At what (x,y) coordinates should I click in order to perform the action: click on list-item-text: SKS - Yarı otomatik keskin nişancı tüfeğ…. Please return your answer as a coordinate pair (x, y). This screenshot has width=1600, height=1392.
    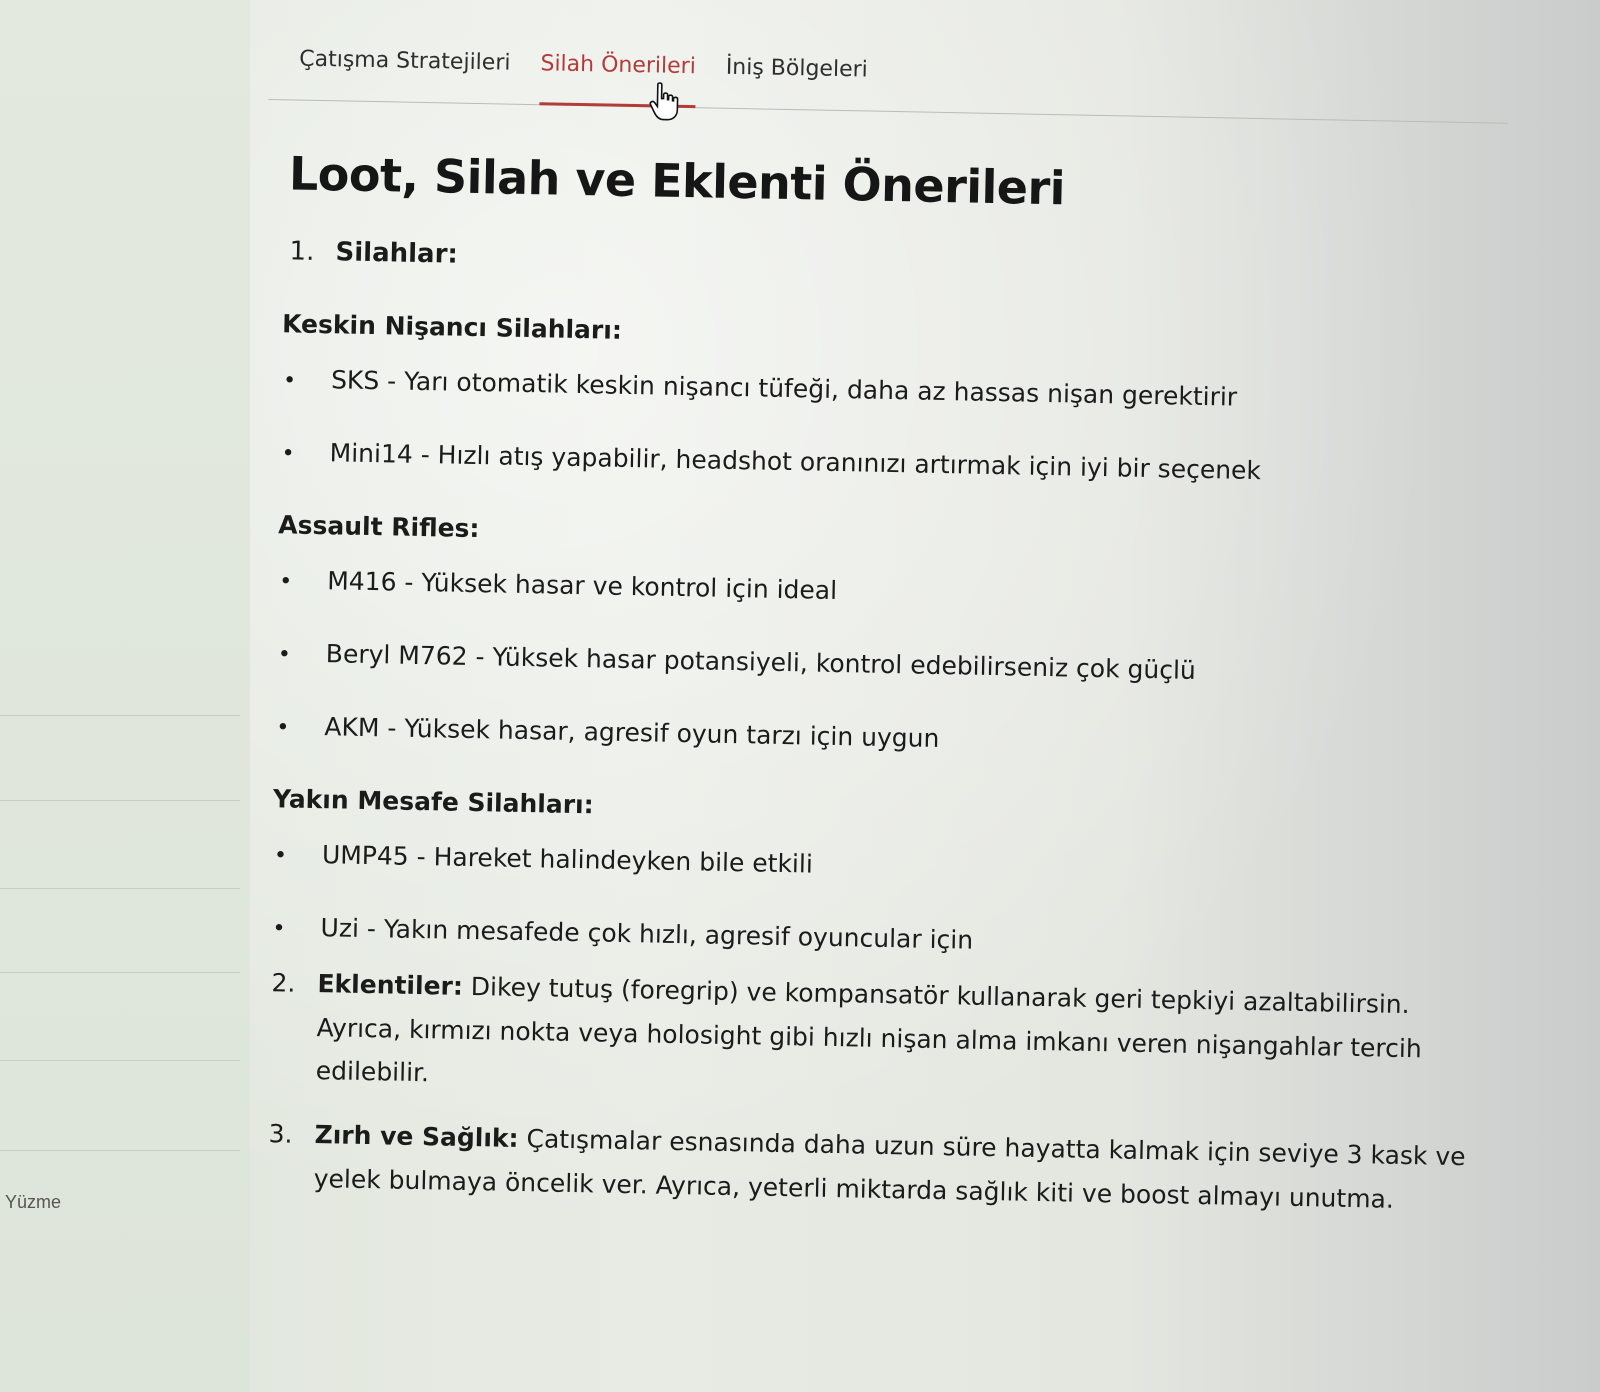
    Looking at the image, I should click on (784, 388).